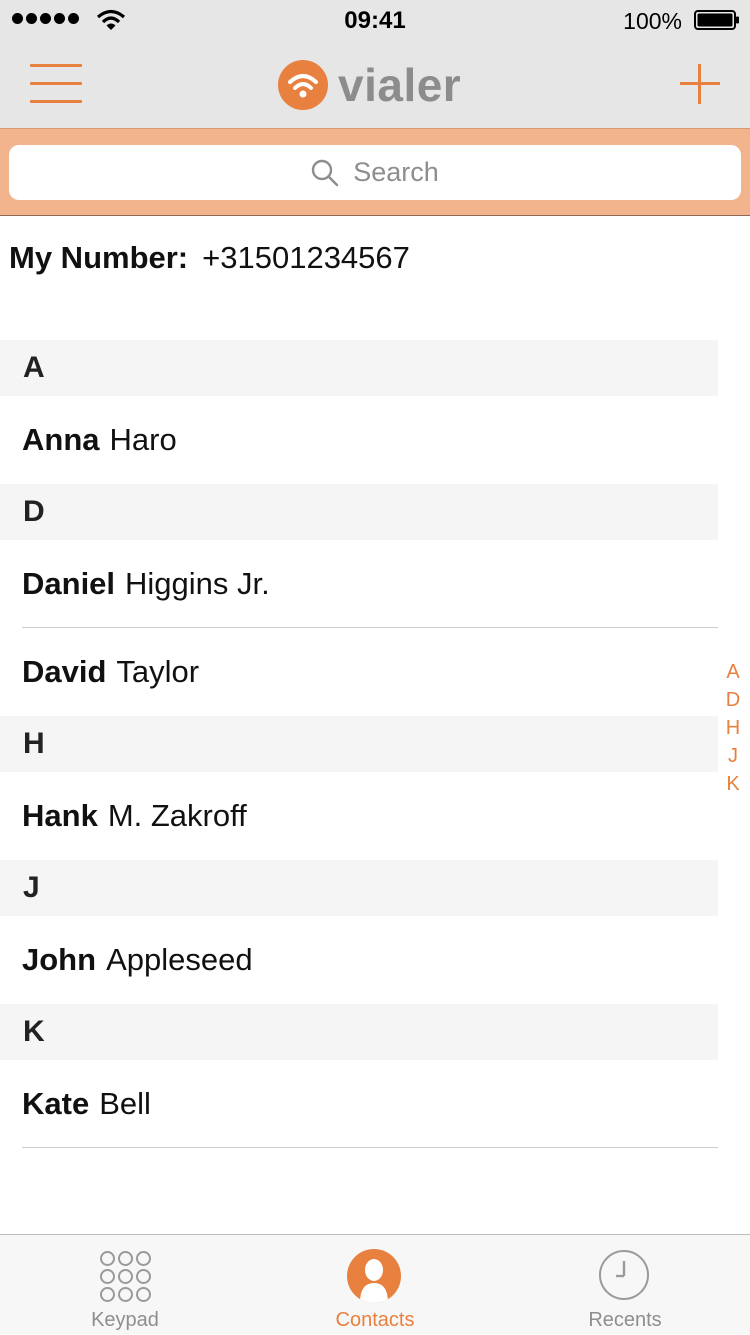 This screenshot has width=750, height=1335. I want to click on tab-keypad: Keypad, so click(125, 1285).